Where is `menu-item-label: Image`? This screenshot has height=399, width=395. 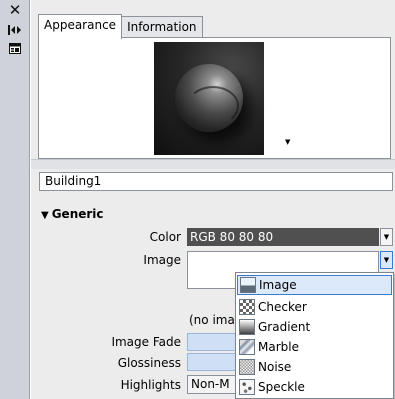
menu-item-label: Image is located at coordinates (278, 285).